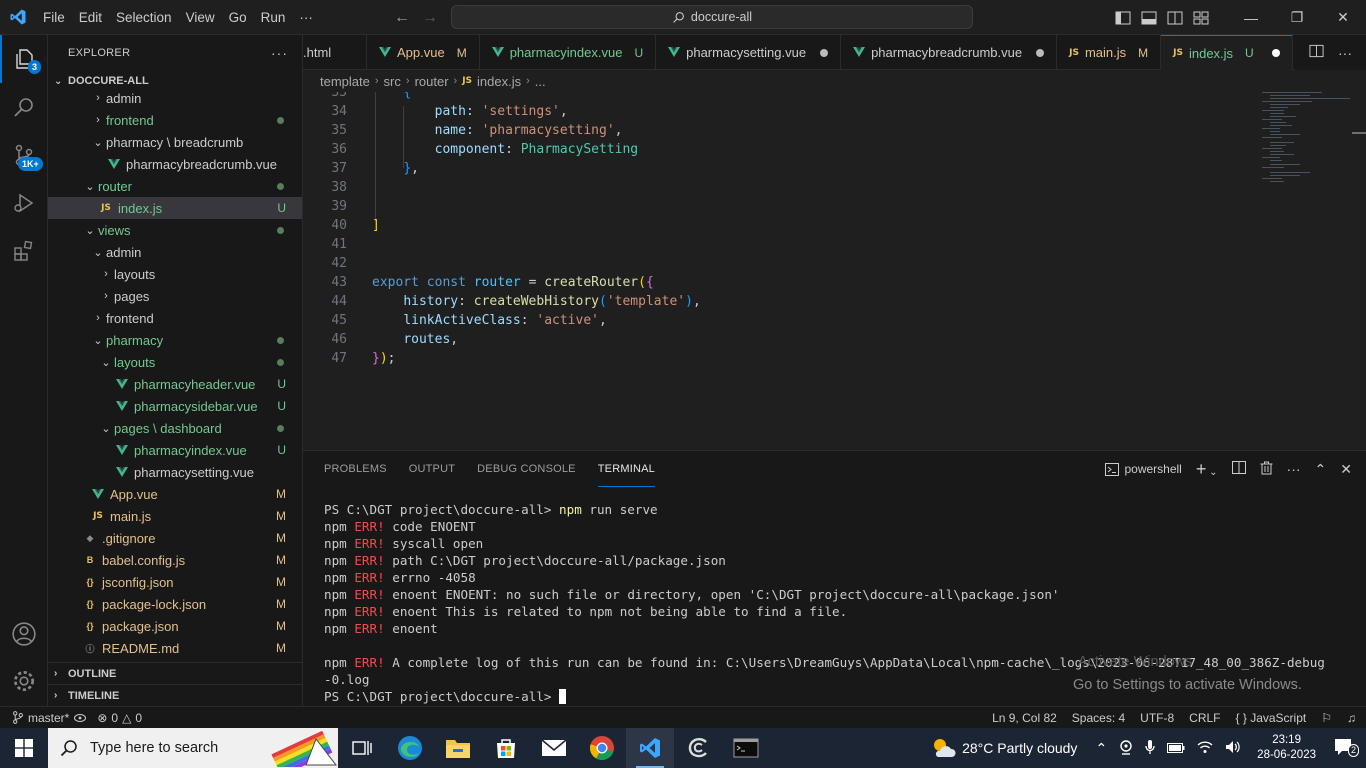 The width and height of the screenshot is (1366, 768). What do you see at coordinates (24, 251) in the screenshot?
I see `extensions-icon` at bounding box center [24, 251].